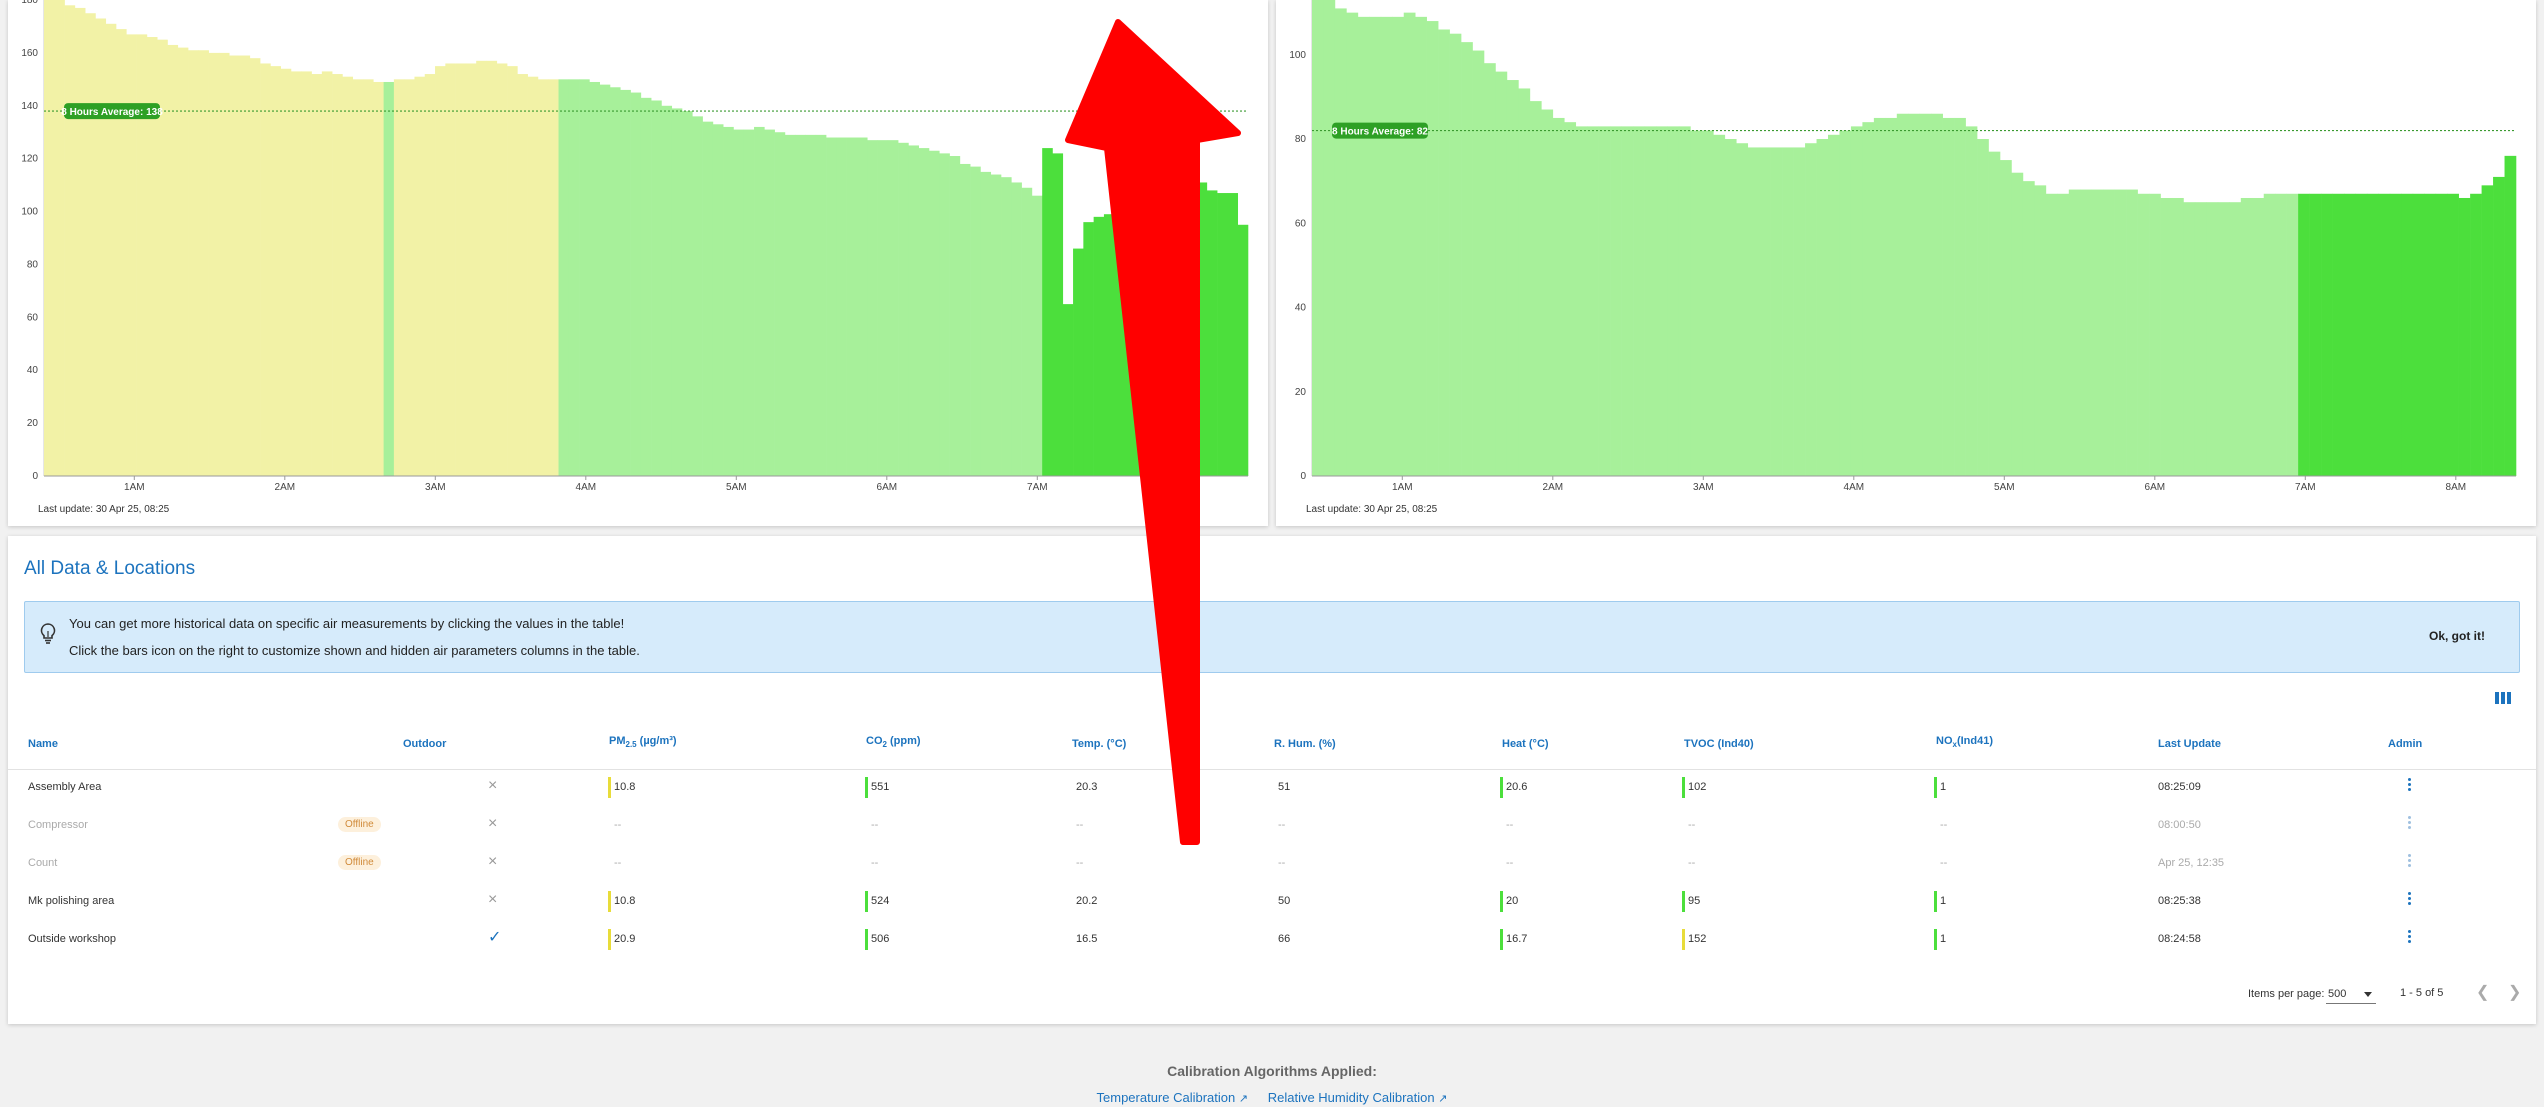 Image resolution: width=2544 pixels, height=1107 pixels. I want to click on col-header-last-update: Last Update, so click(2189, 744).